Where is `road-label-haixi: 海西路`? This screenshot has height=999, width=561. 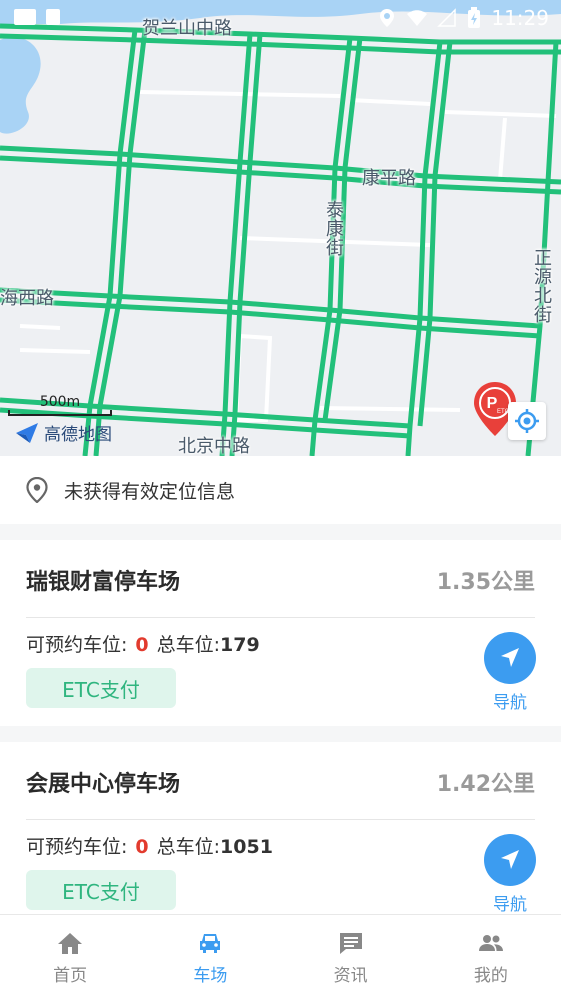
road-label-haixi: 海西路 is located at coordinates (27, 298).